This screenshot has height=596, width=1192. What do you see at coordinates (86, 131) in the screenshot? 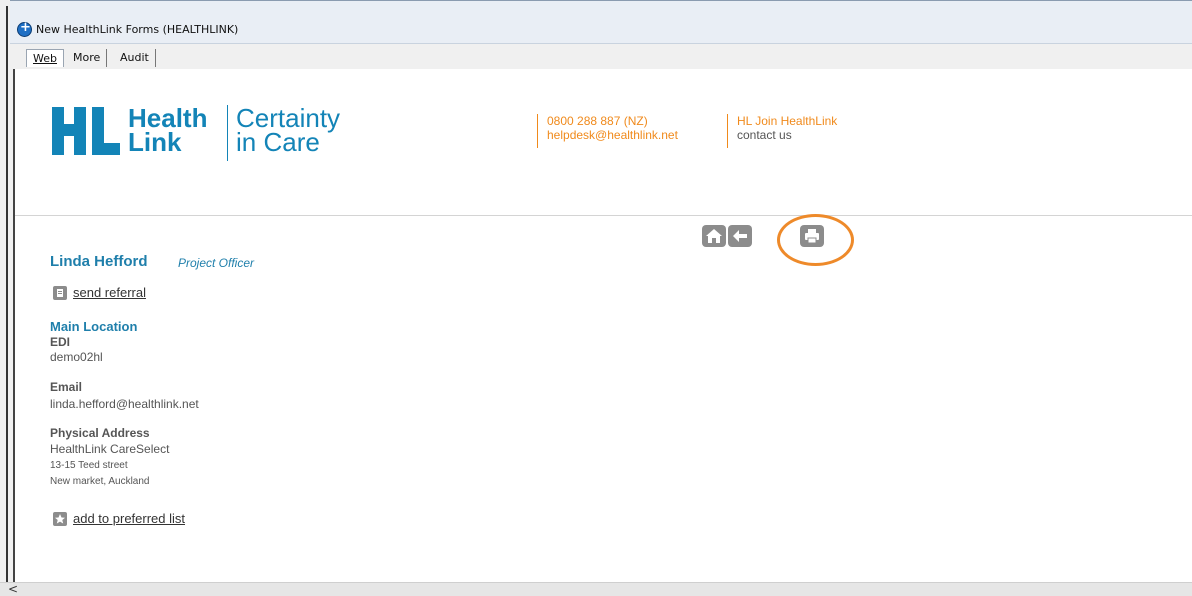
I see `hl-mark-icon` at bounding box center [86, 131].